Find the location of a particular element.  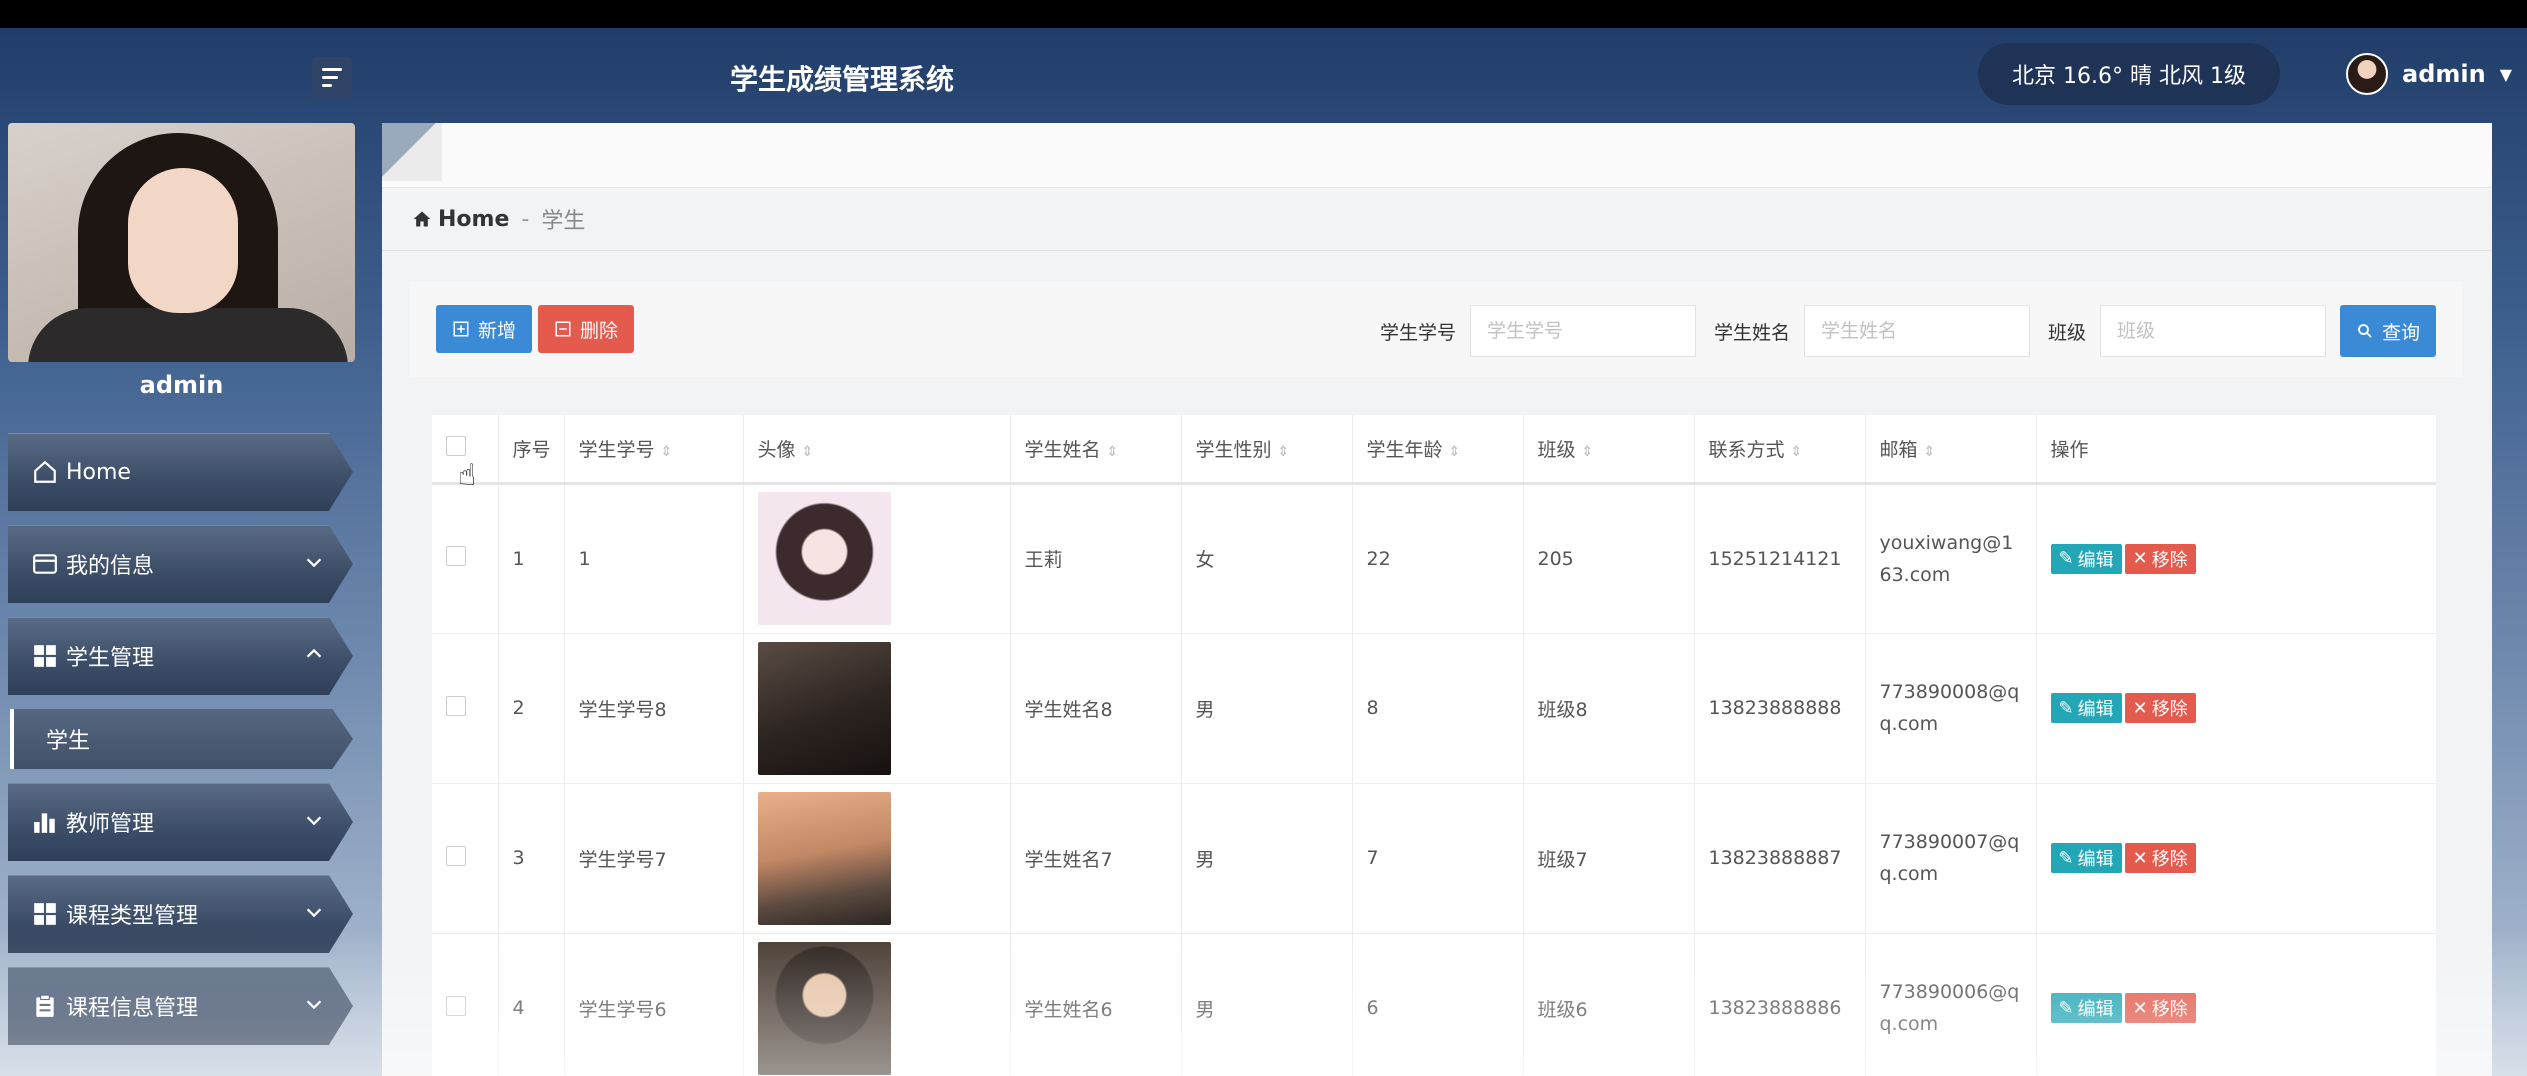

student-id-input is located at coordinates (1582, 331).